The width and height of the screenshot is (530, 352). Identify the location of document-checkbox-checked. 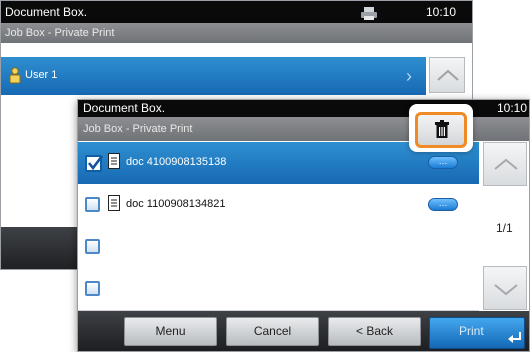
(94, 163).